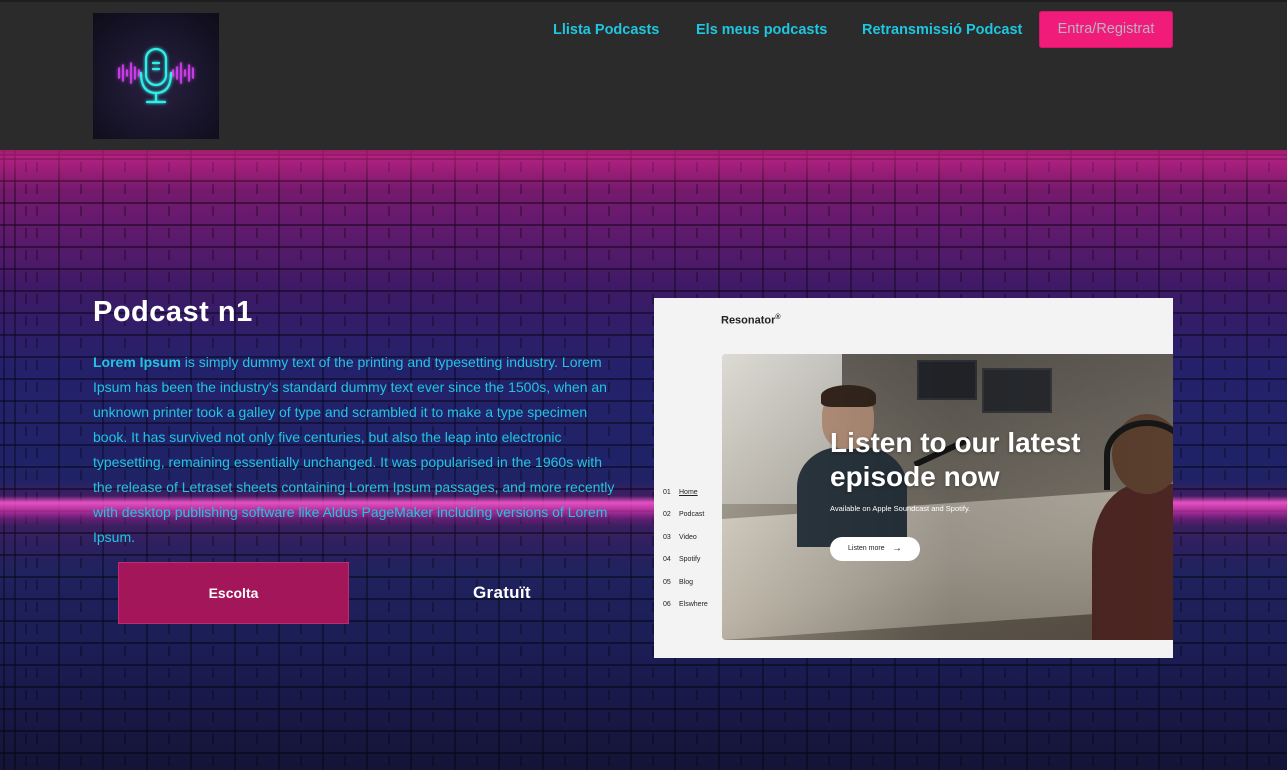 The width and height of the screenshot is (1287, 770). What do you see at coordinates (685, 499) in the screenshot?
I see `preview-menu-item: 01 Home` at bounding box center [685, 499].